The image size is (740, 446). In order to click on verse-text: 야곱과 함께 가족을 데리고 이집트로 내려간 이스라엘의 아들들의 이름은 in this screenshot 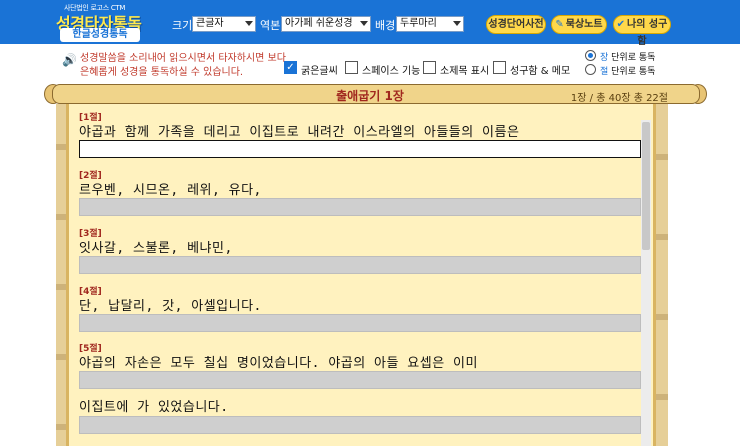, I will do `click(299, 132)`.